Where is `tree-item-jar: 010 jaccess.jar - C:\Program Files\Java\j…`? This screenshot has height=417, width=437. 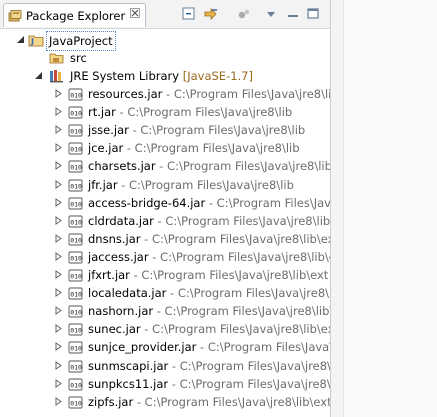
tree-item-jar: 010 jaccess.jar - C:\Program Files\Java\j… is located at coordinates (165, 257).